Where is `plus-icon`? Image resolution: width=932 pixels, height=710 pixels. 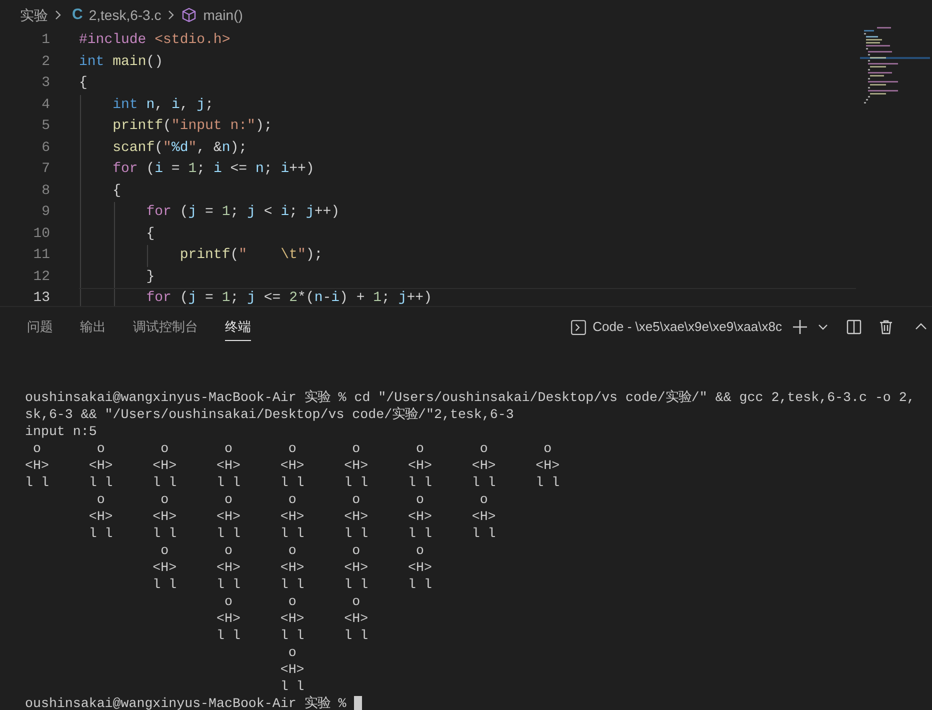 plus-icon is located at coordinates (800, 327).